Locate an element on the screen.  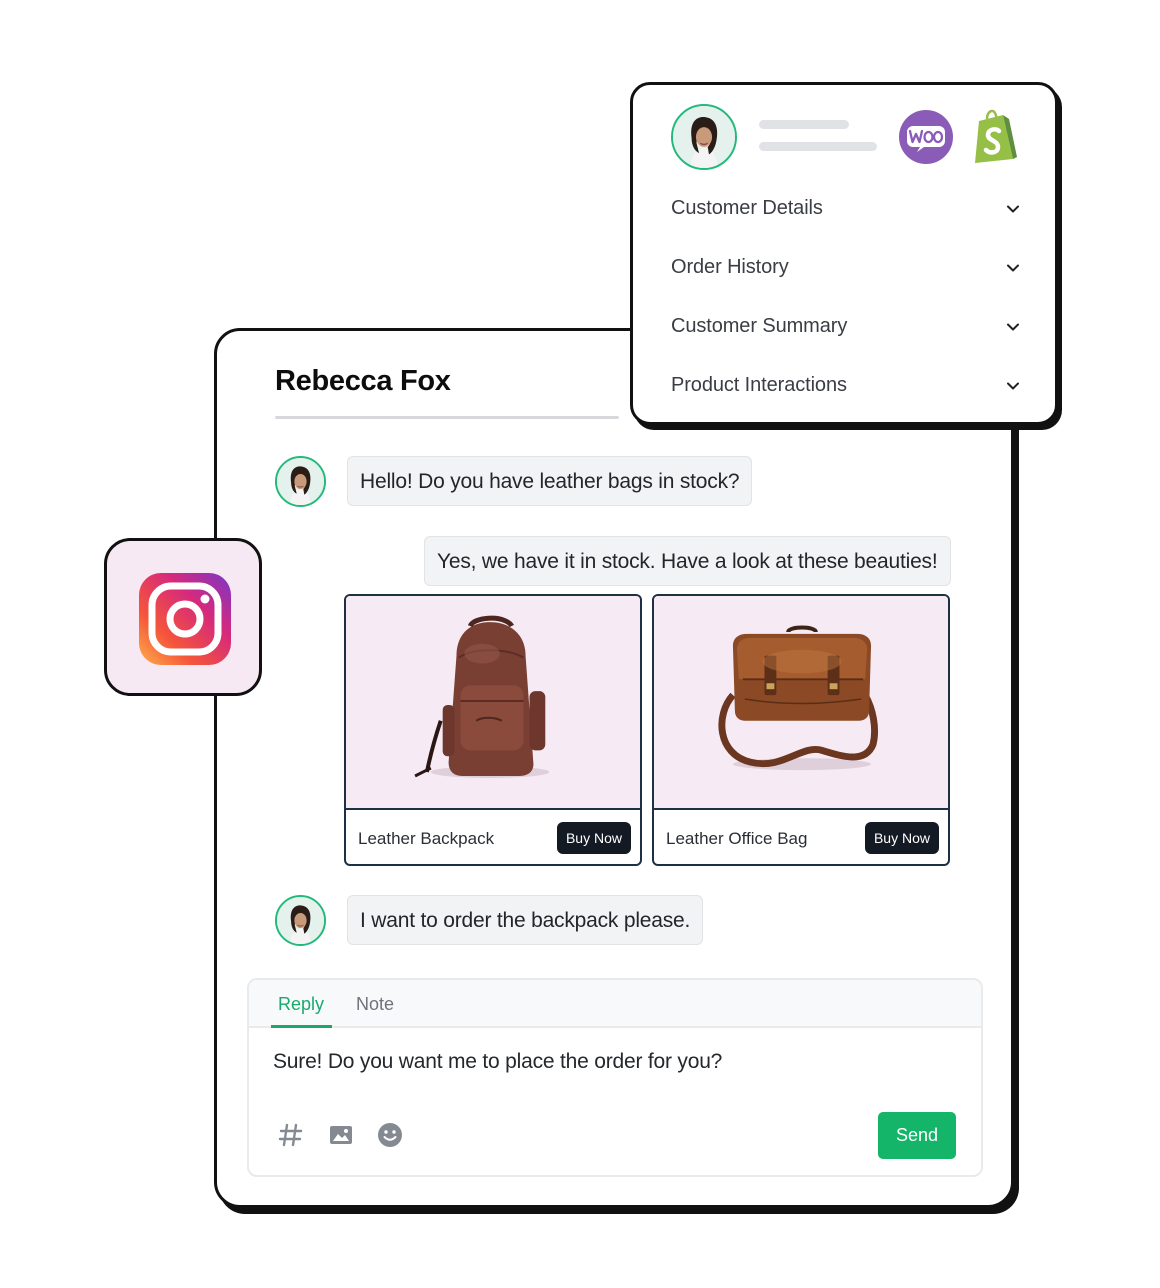
emoji-icon is located at coordinates (390, 1135).